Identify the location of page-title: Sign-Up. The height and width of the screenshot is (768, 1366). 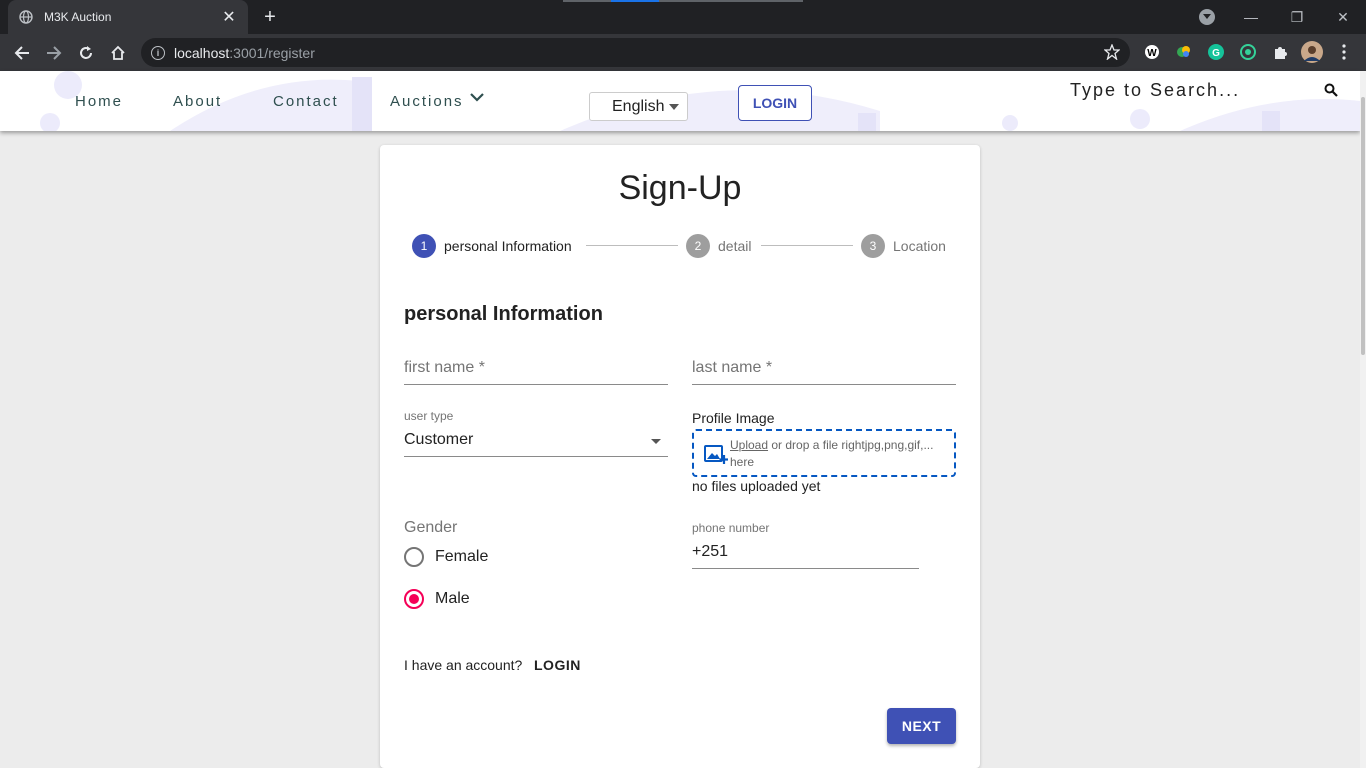
(680, 188).